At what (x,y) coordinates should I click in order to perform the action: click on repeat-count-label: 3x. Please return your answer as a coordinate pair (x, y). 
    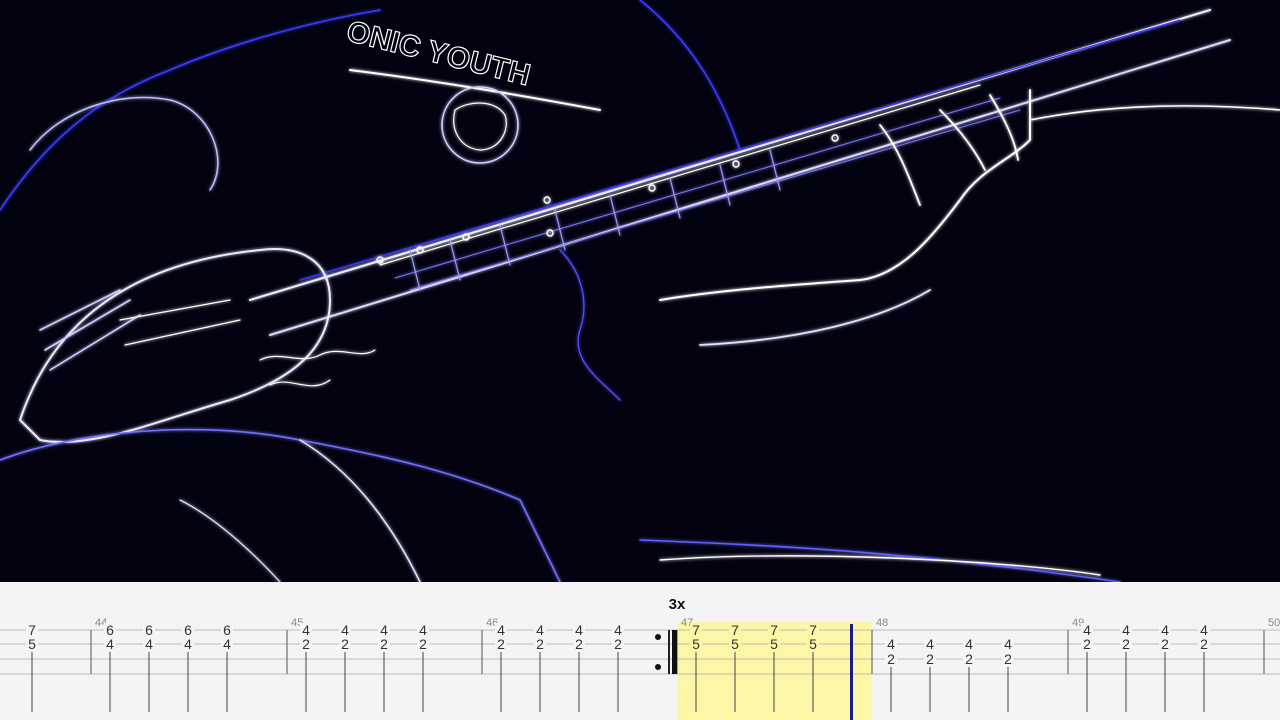
    Looking at the image, I should click on (677, 604).